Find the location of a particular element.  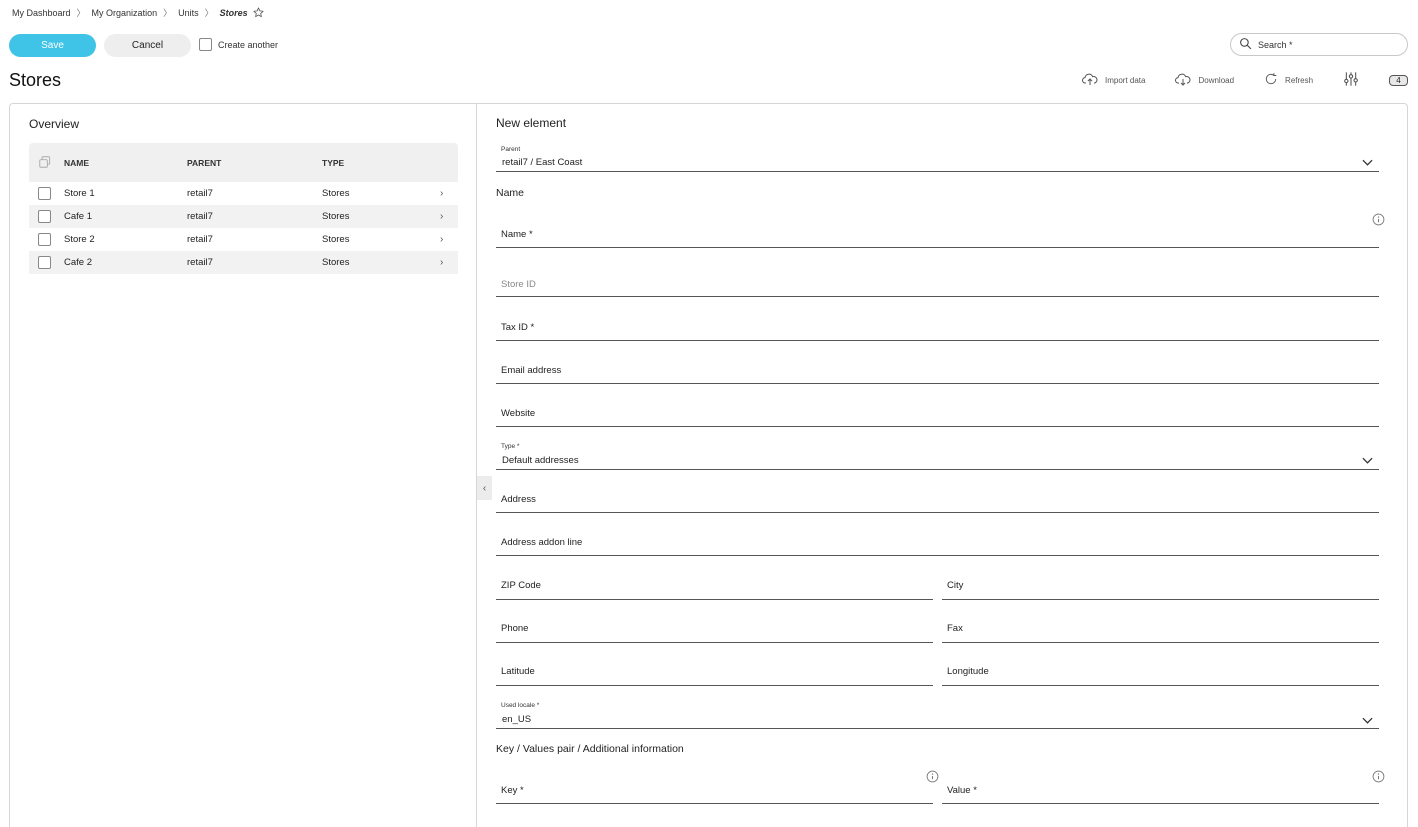

row-name: Store 2 is located at coordinates (79, 239).